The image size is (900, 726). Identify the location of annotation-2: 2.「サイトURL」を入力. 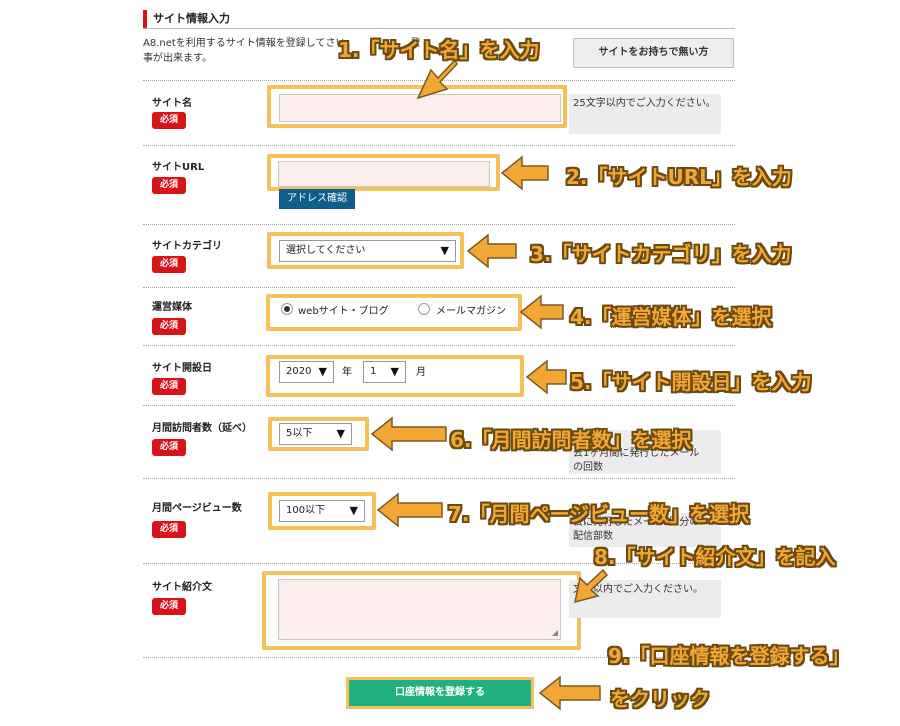
(679, 177).